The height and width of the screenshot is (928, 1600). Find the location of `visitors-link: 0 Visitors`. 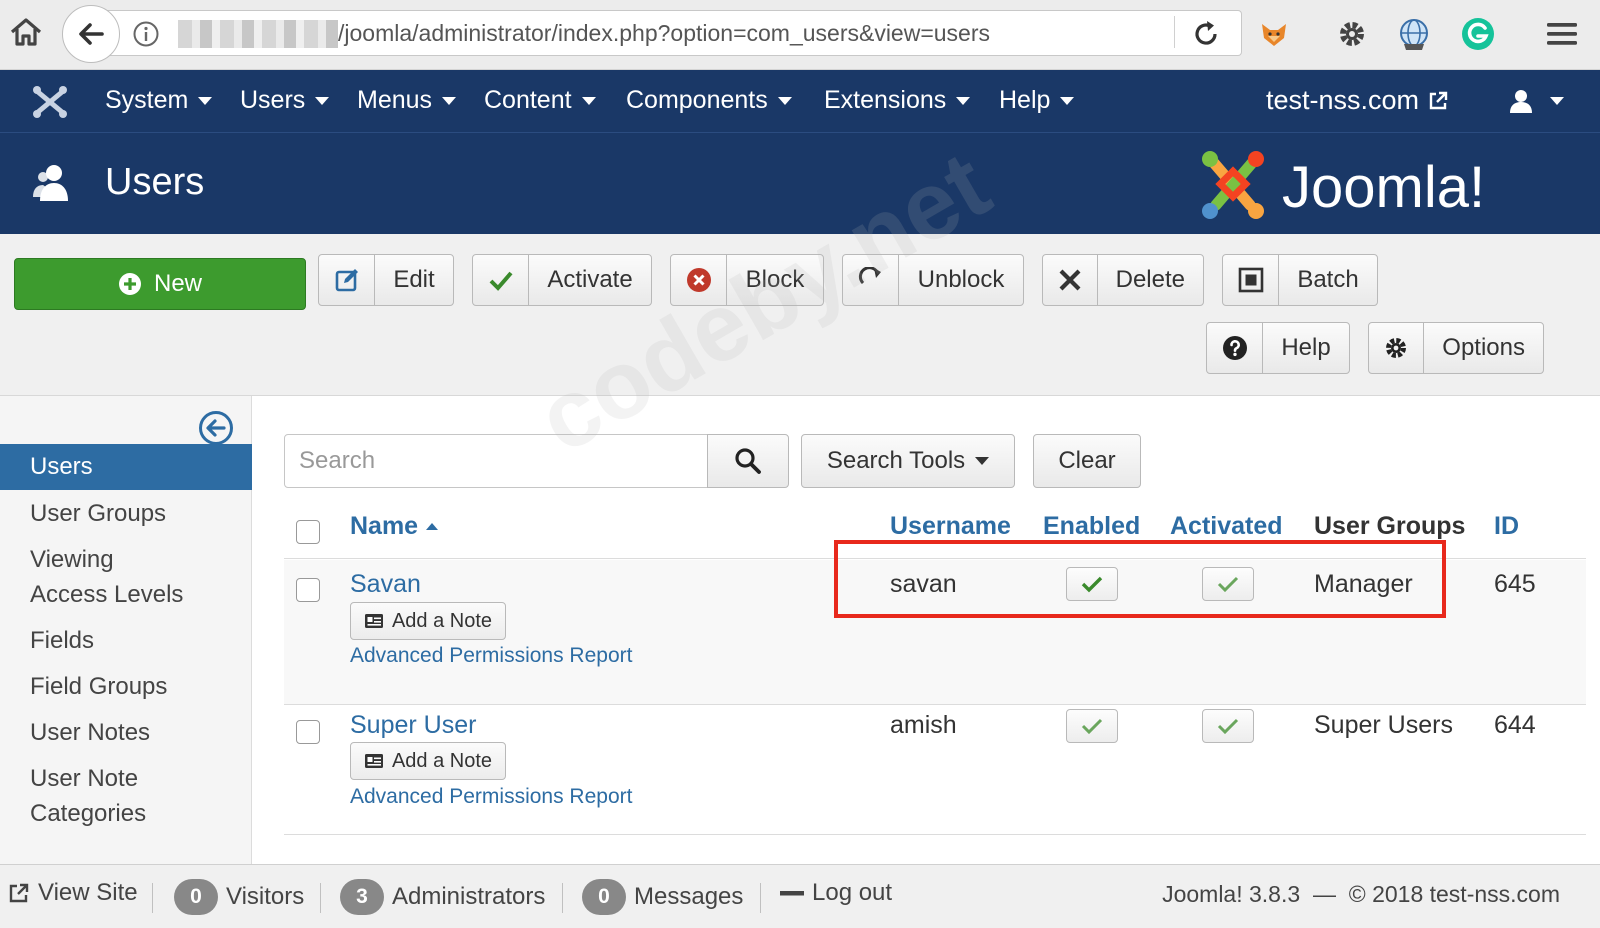

visitors-link: 0 Visitors is located at coordinates (239, 897).